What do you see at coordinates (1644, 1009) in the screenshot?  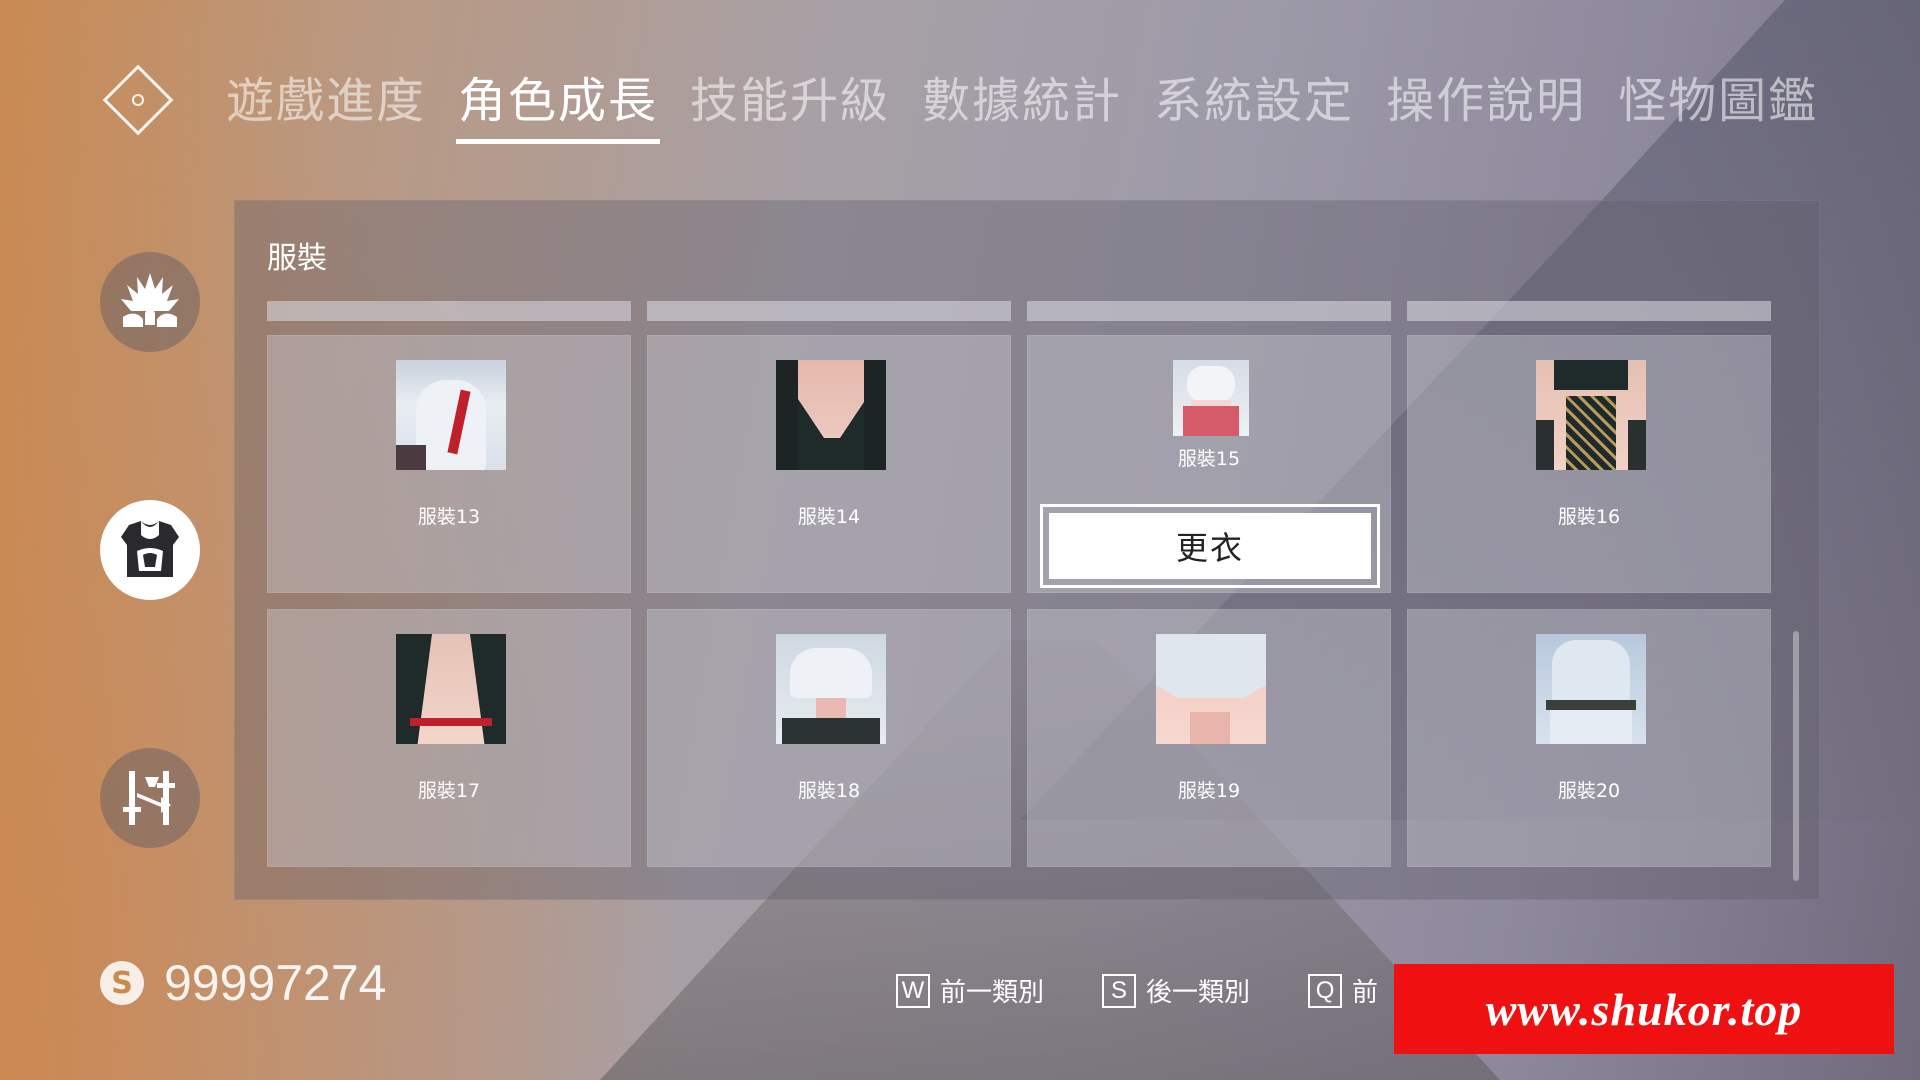 I see `watermark-banner: www.shukor.top` at bounding box center [1644, 1009].